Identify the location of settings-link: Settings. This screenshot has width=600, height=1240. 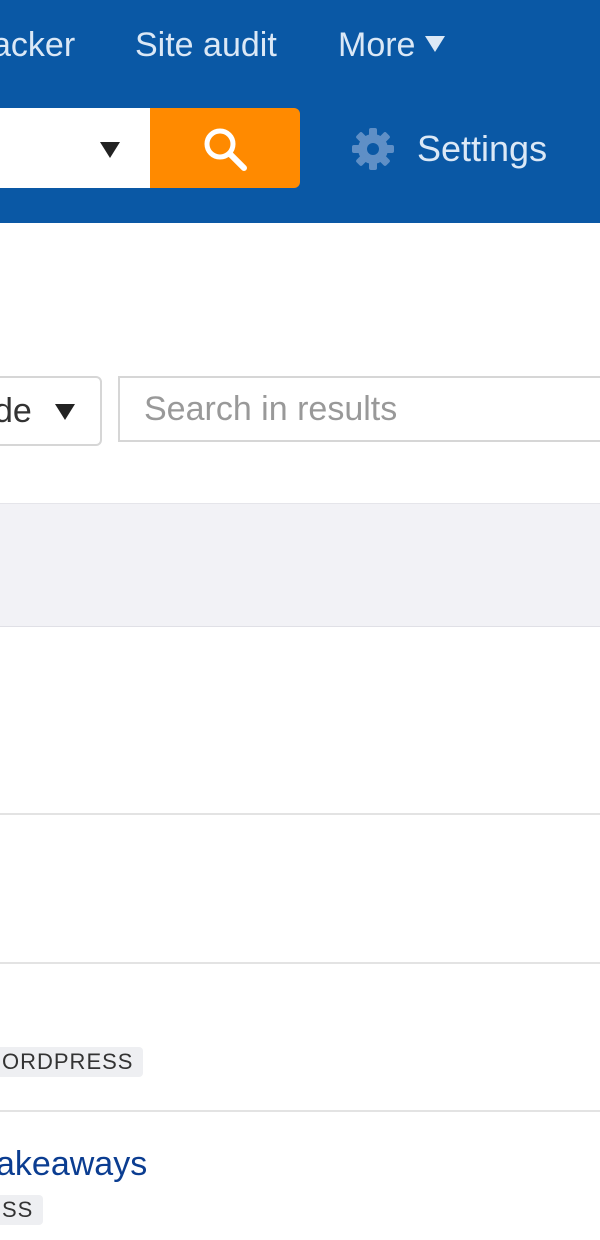
(482, 149).